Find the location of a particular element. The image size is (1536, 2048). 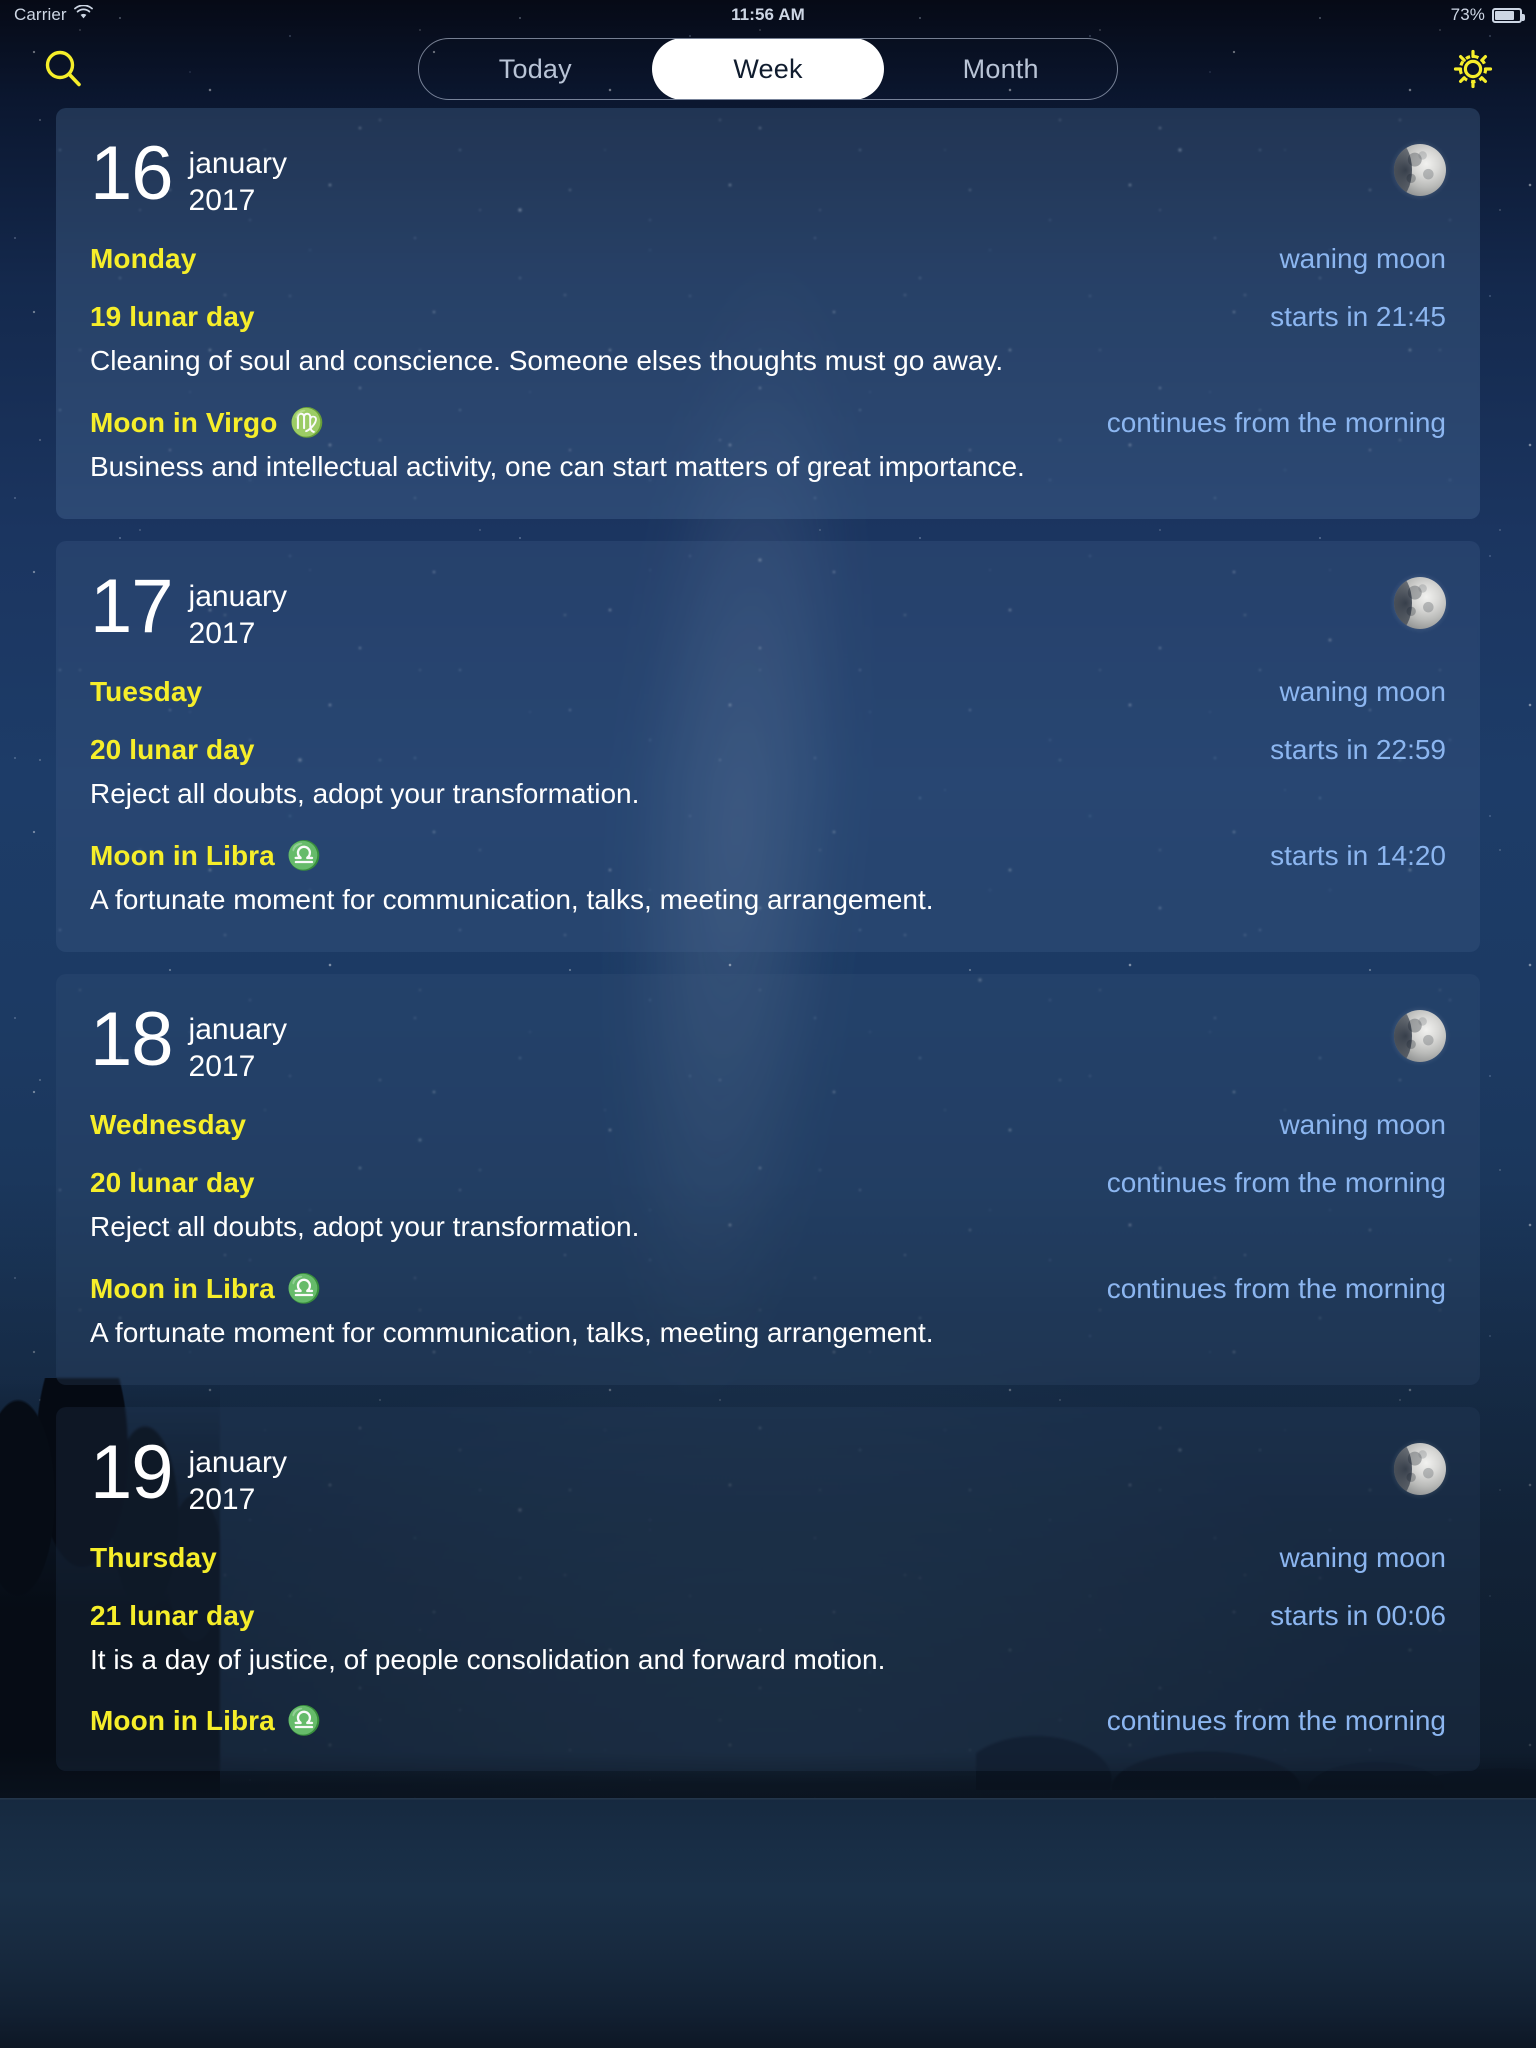

lunar-day-time: starts in 00:06 is located at coordinates (1358, 1616).